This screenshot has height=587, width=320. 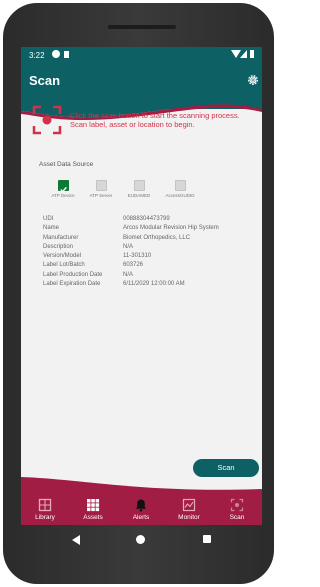 What do you see at coordinates (139, 185) in the screenshot?
I see `checkbox-eudamed` at bounding box center [139, 185].